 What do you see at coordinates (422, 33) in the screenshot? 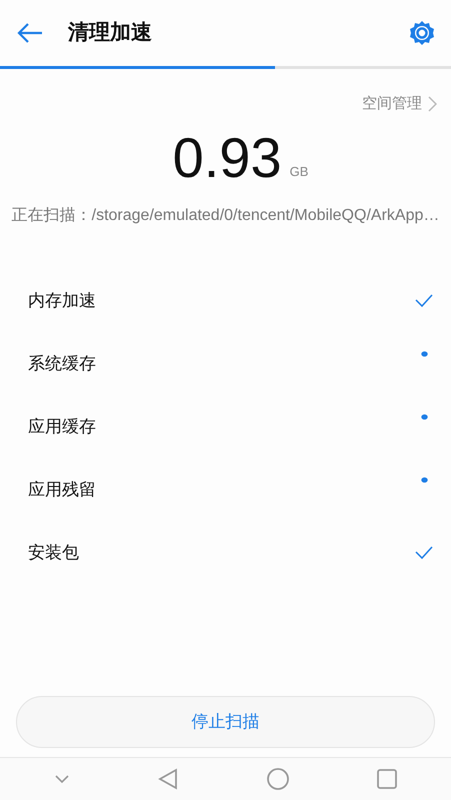
I see `settings-icon` at bounding box center [422, 33].